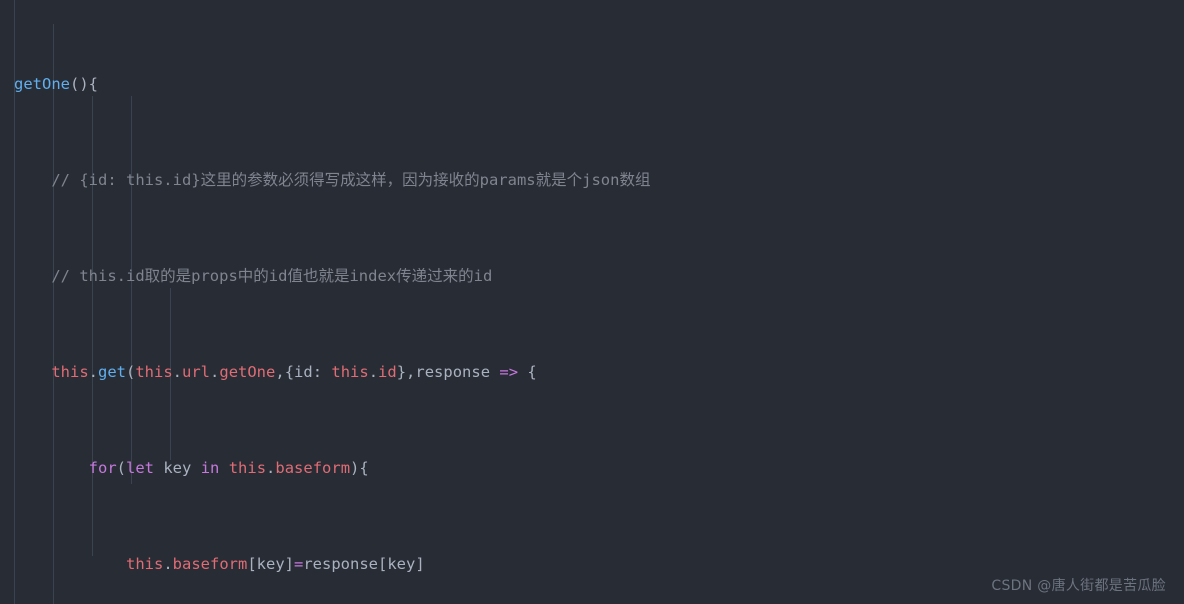  Describe the element at coordinates (359, 468) in the screenshot. I see `token-punctuation: ){` at that location.